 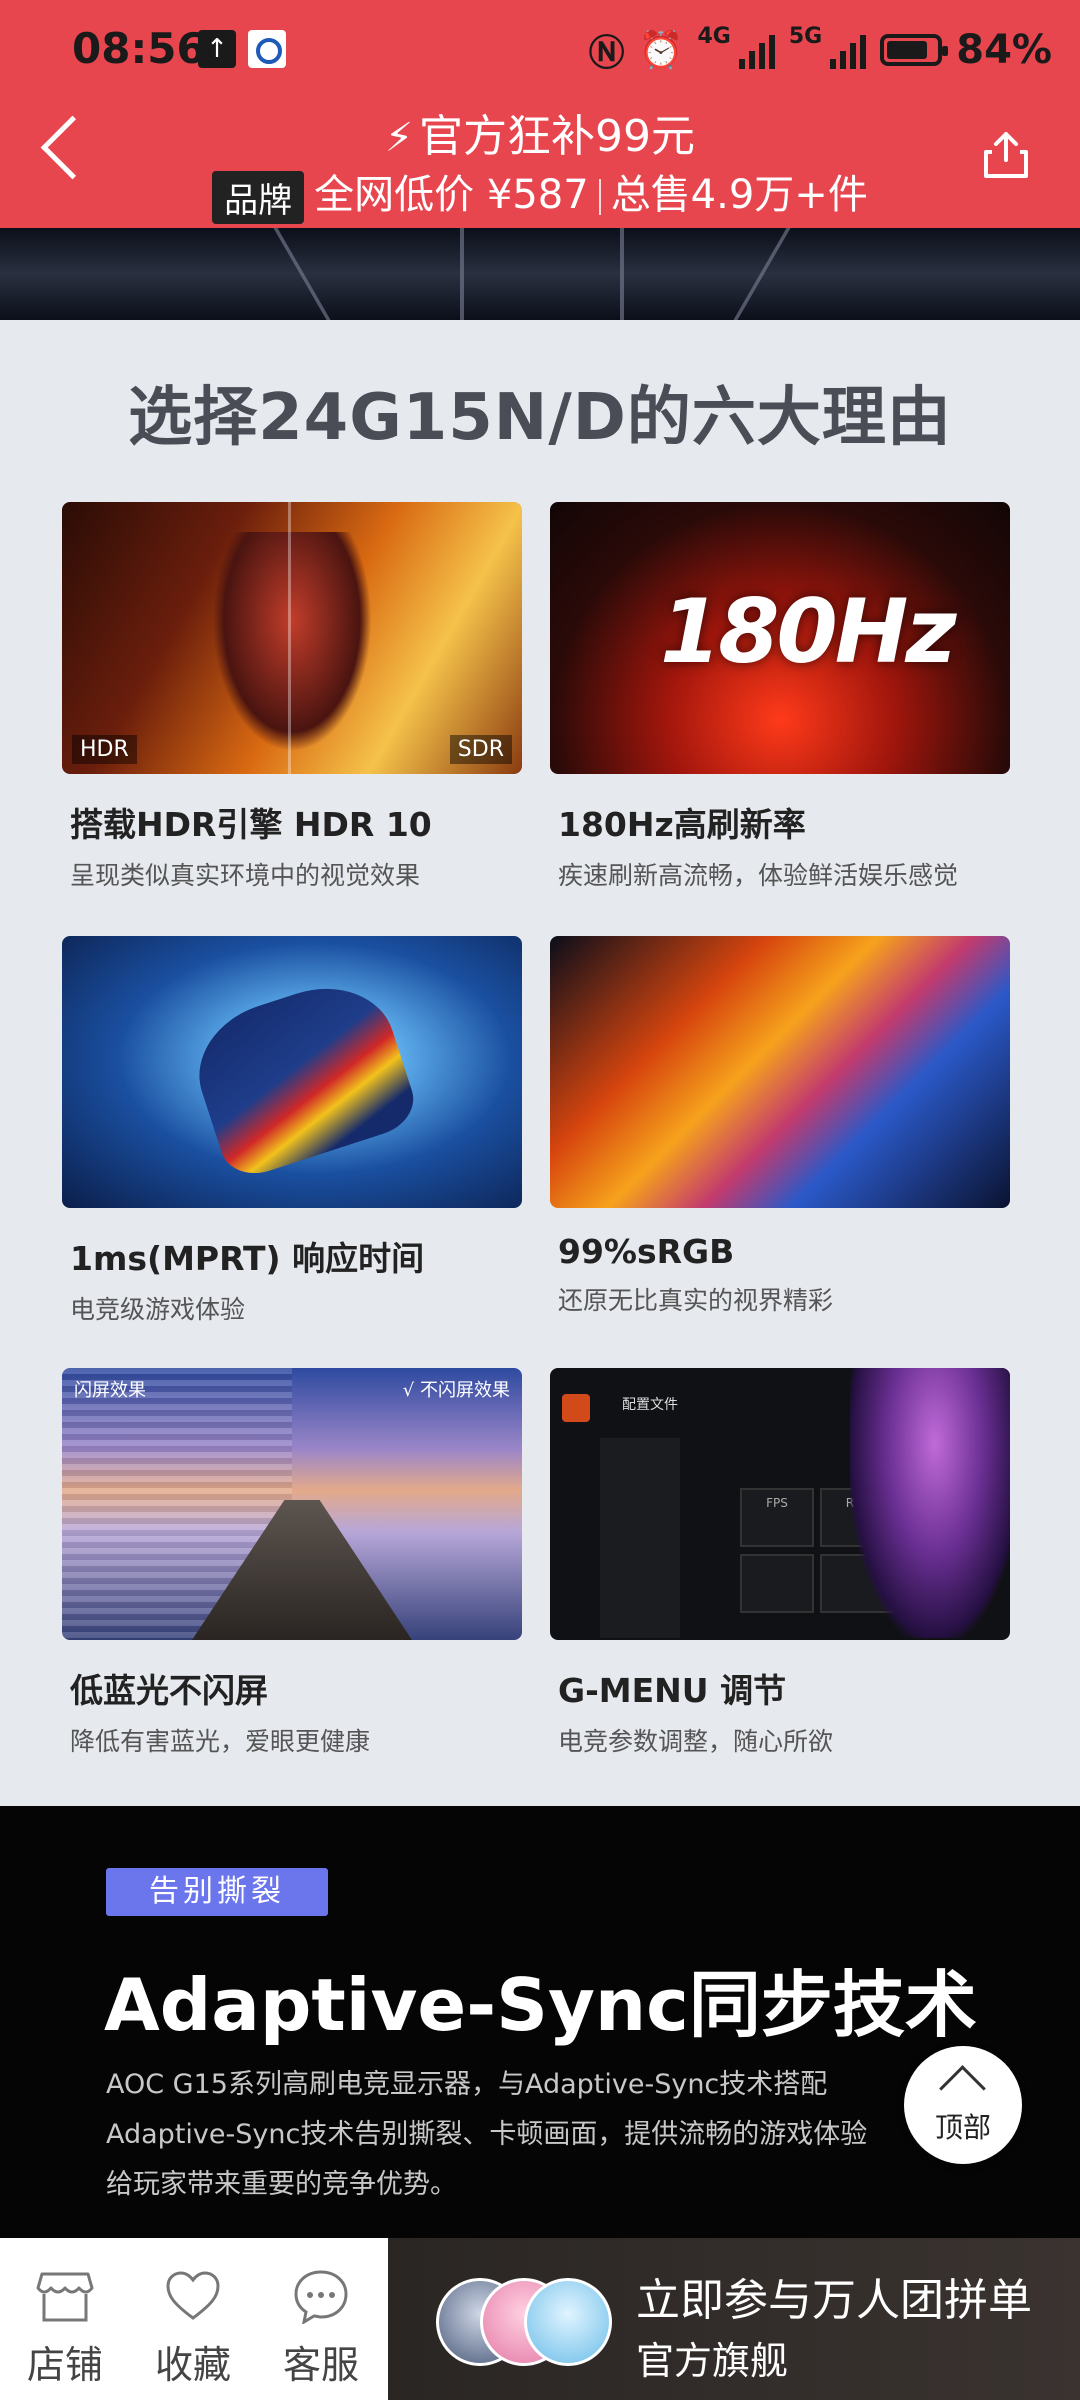 What do you see at coordinates (1006, 155) in the screenshot?
I see `share-icon` at bounding box center [1006, 155].